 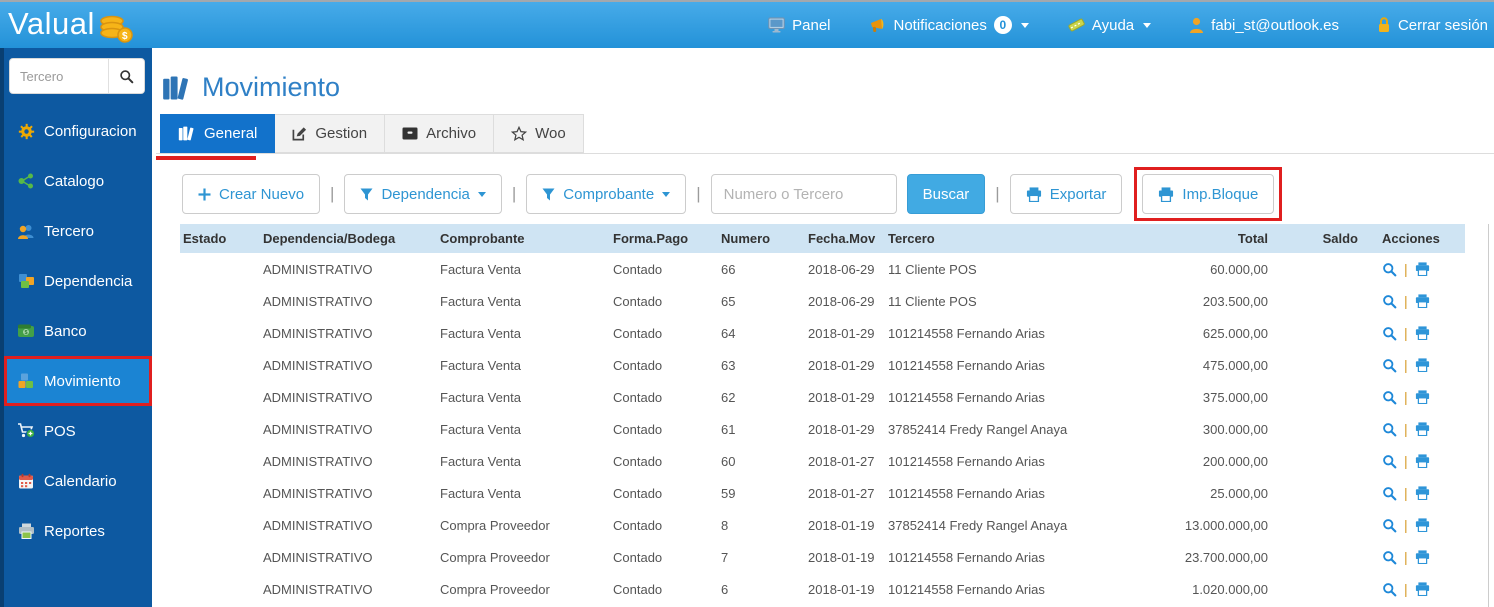 I want to click on cell-total: 60.000,00, so click(x=1239, y=269).